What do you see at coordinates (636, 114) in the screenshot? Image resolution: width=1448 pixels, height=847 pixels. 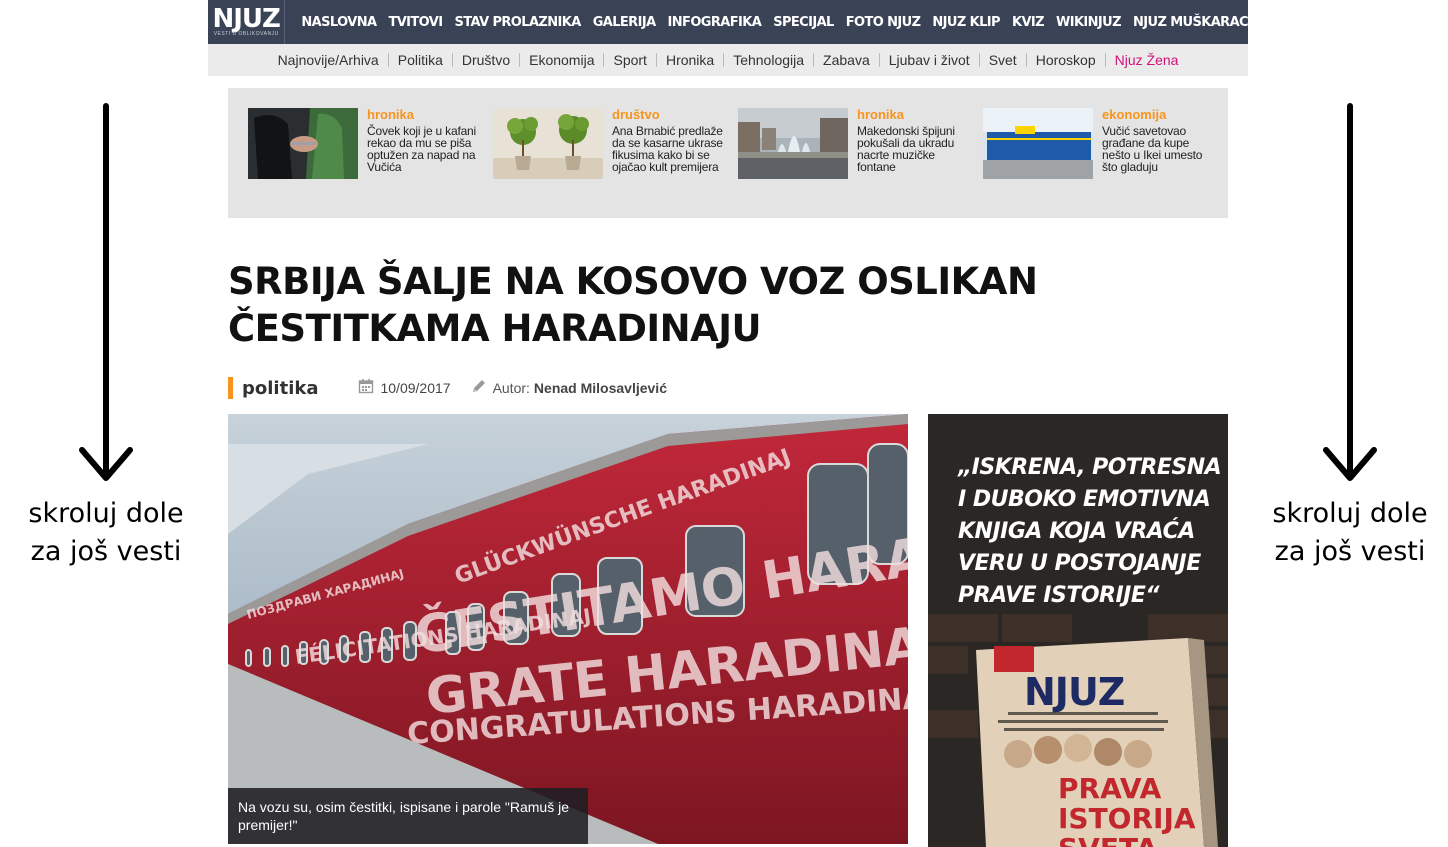 I see `teaser-category: društvo` at bounding box center [636, 114].